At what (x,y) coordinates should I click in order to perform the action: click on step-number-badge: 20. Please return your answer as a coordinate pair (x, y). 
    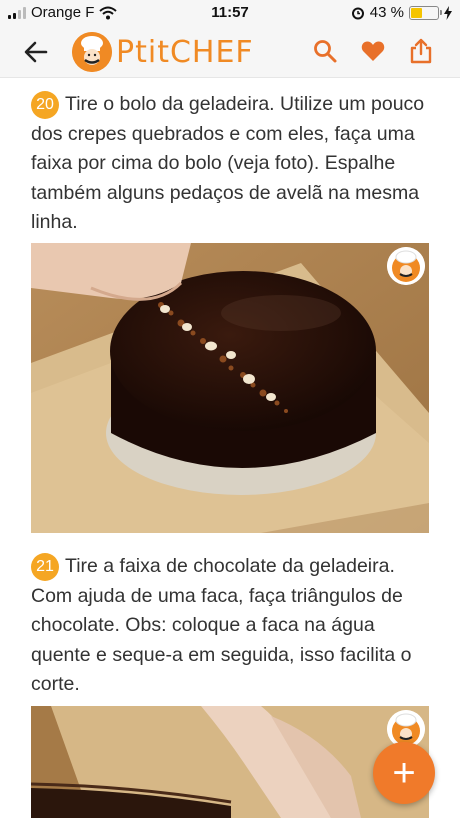
    Looking at the image, I should click on (45, 105).